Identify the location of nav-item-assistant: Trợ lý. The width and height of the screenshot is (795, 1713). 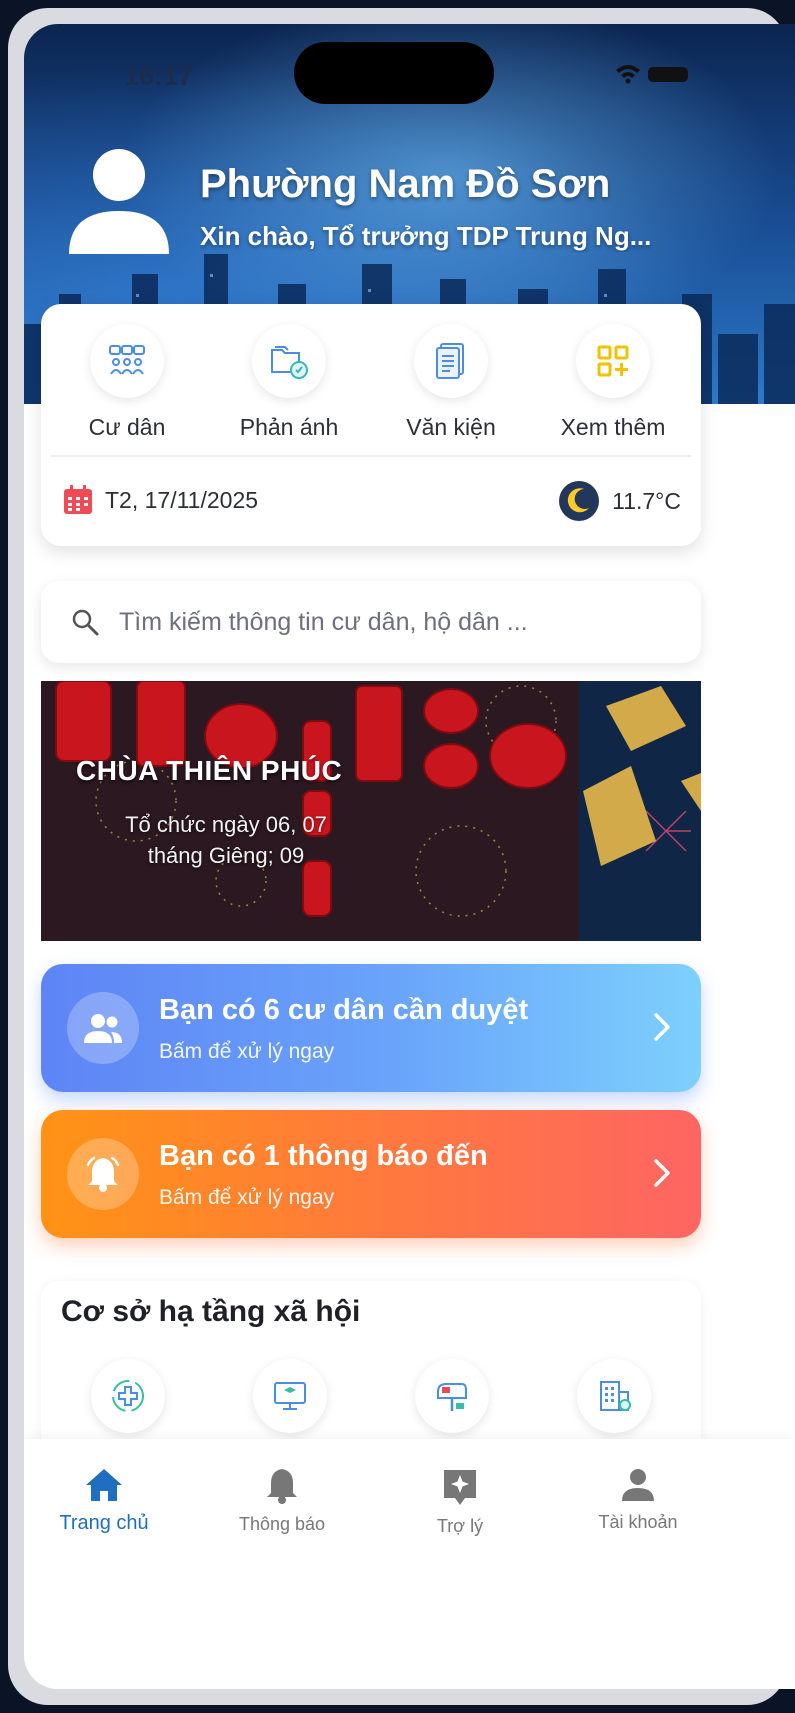
(460, 1502).